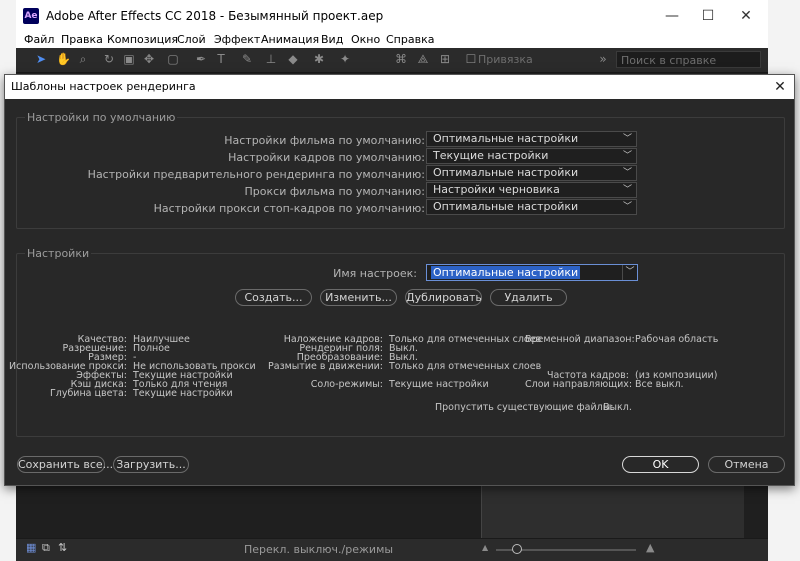  I want to click on default-prerender-select: Оптимальные настройки ﹀, so click(531, 173).